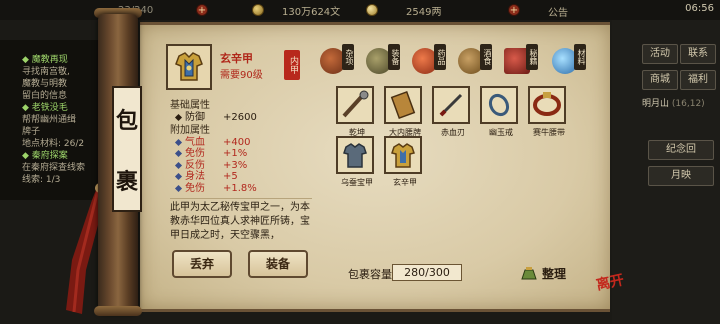 This screenshot has width=720, height=324. What do you see at coordinates (424, 12) in the screenshot?
I see `ingot-value: 2549两` at bounding box center [424, 12].